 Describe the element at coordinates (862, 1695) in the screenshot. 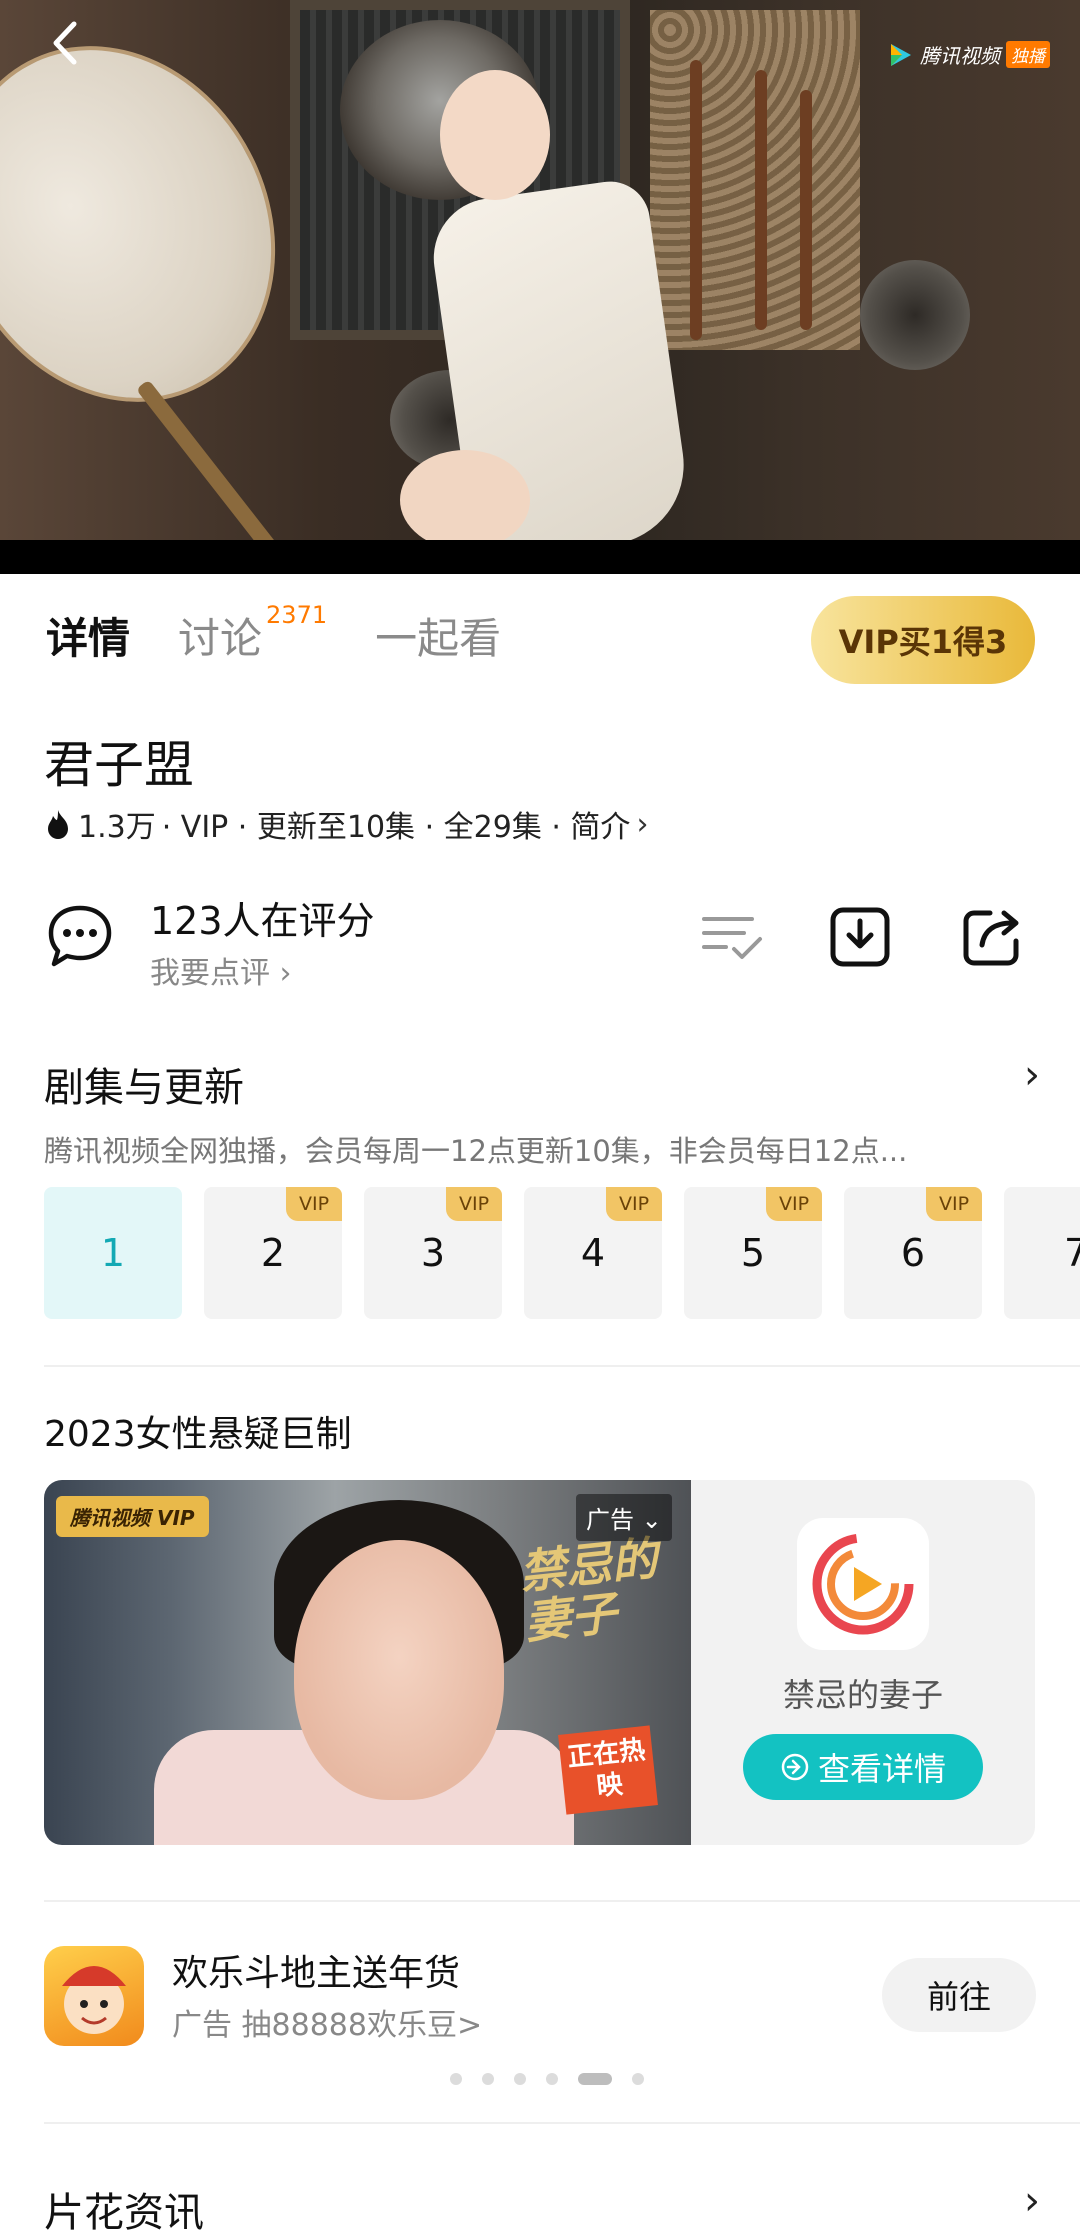

I see `ad-app-name: 禁忌的妻子` at that location.